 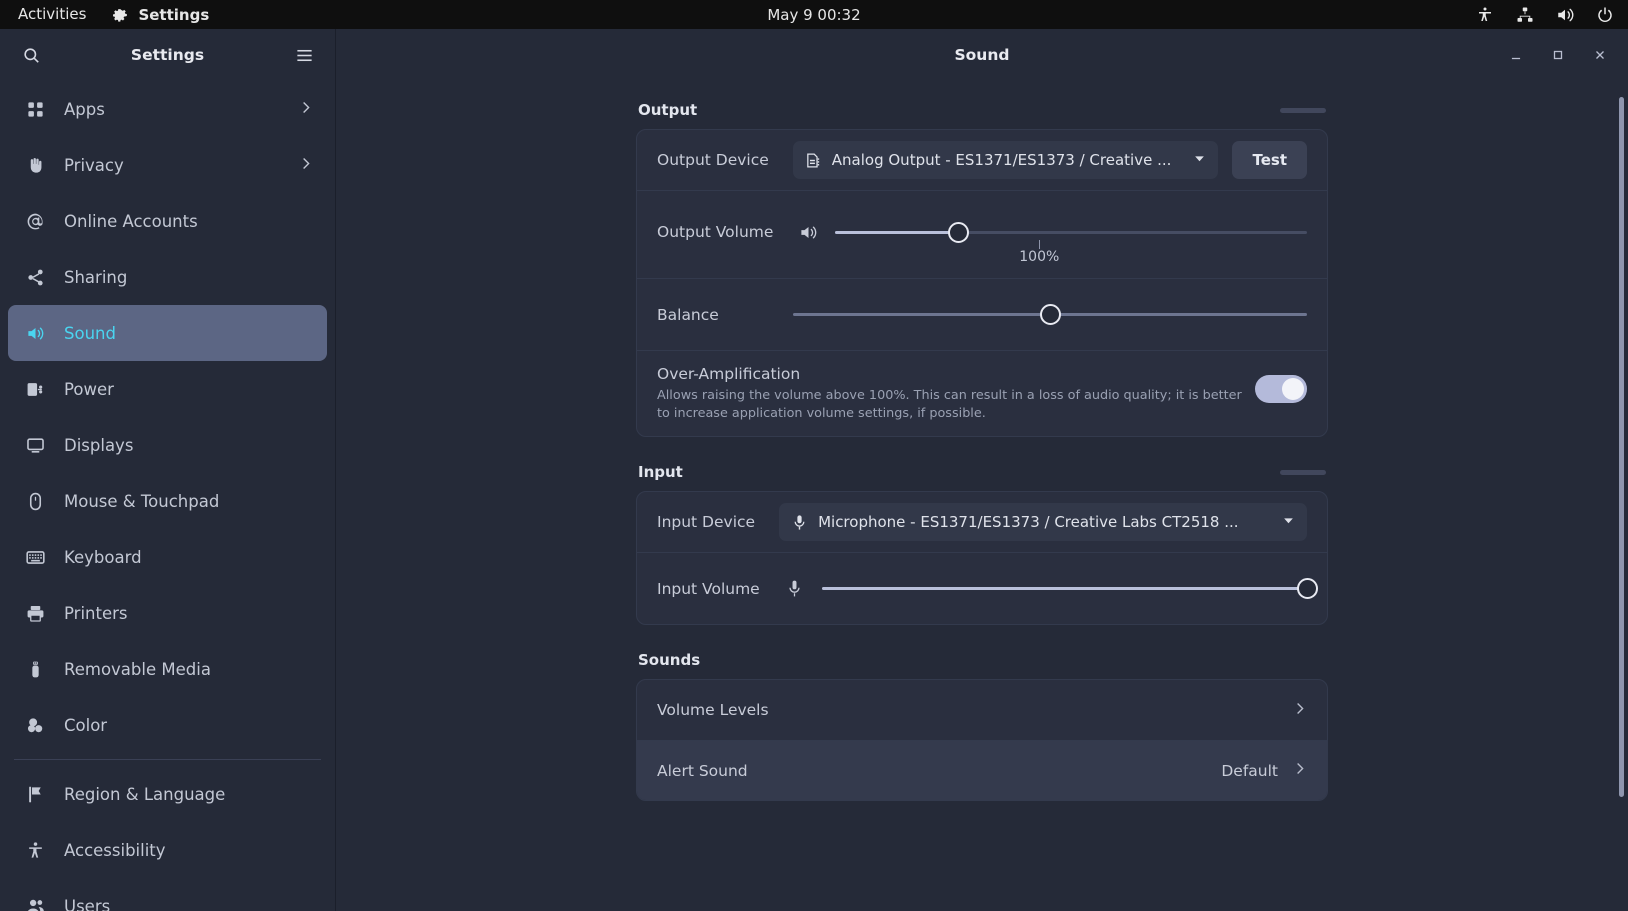 What do you see at coordinates (167, 277) in the screenshot?
I see `sidebar-item-sharing: Sharing` at bounding box center [167, 277].